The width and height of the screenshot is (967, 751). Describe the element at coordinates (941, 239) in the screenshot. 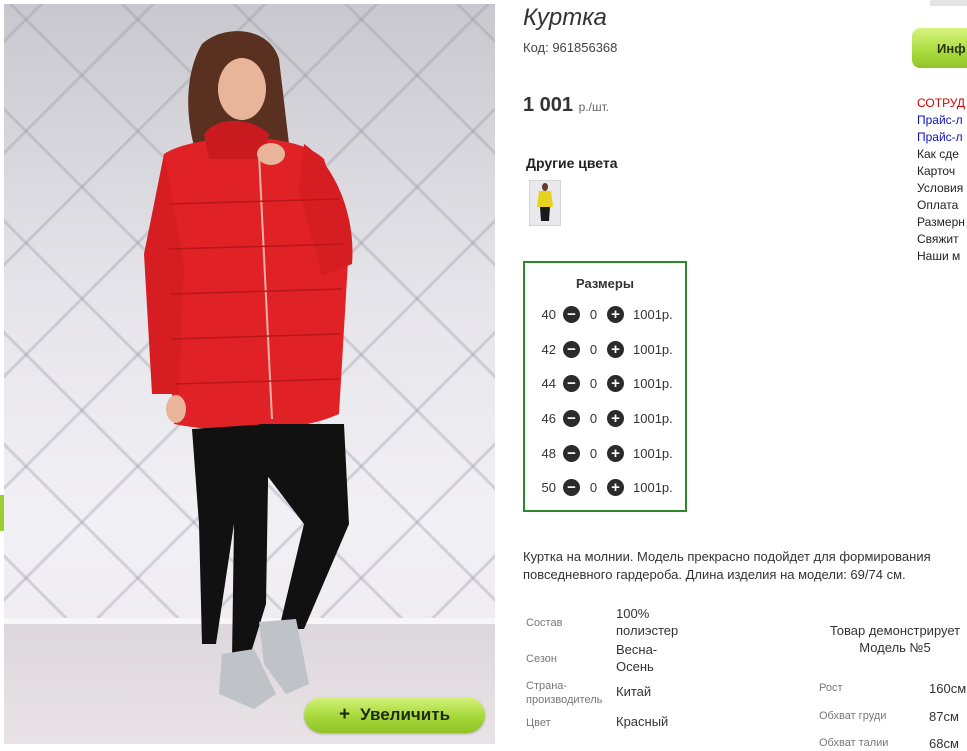

I see `link-contact: Свяжит` at that location.